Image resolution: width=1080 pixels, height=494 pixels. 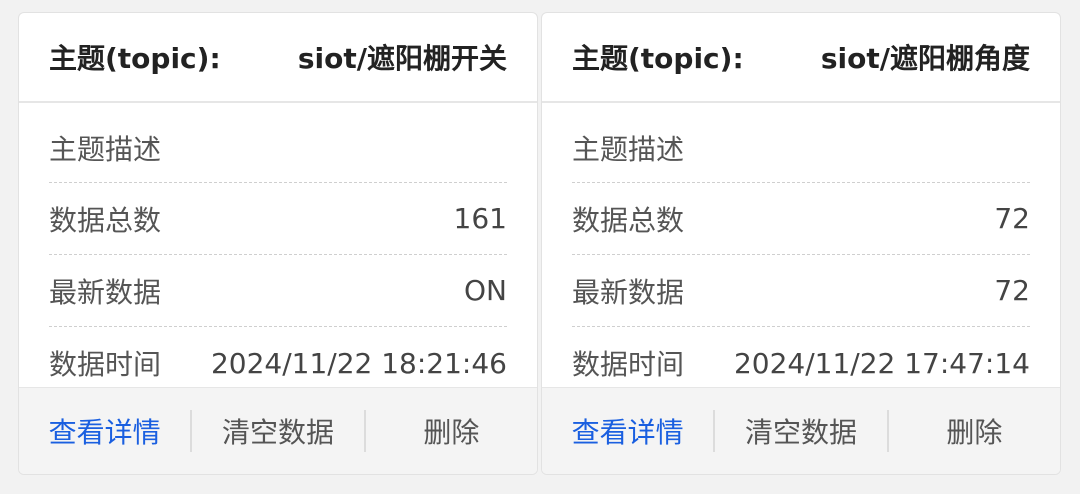 I want to click on row-value: 2024/11/22 18:21:46, so click(x=358, y=363).